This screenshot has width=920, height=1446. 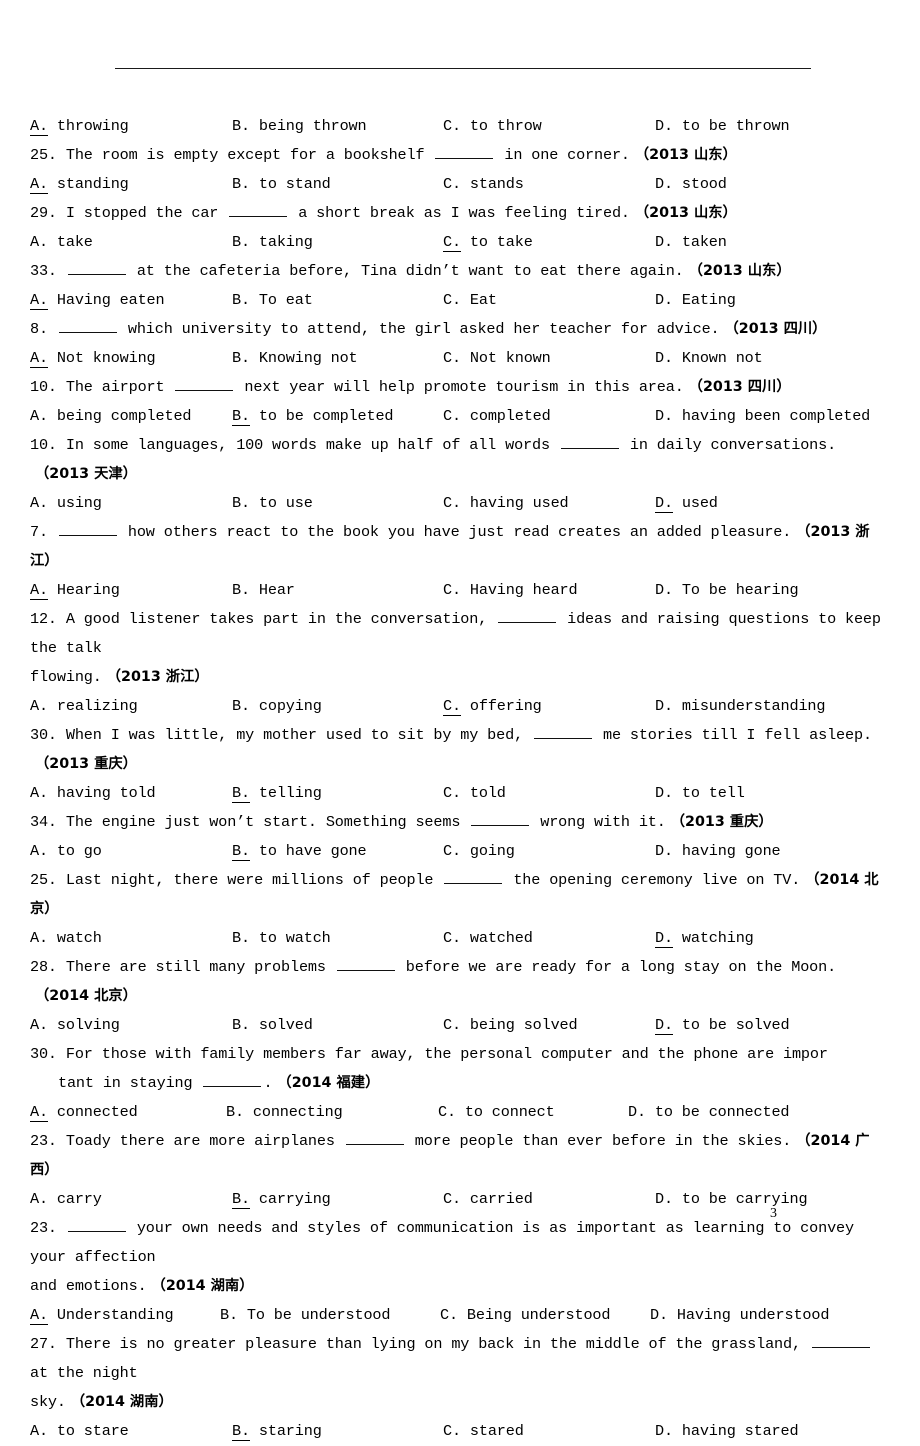 What do you see at coordinates (510, 590) in the screenshot?
I see `option-c: C. Having heard` at bounding box center [510, 590].